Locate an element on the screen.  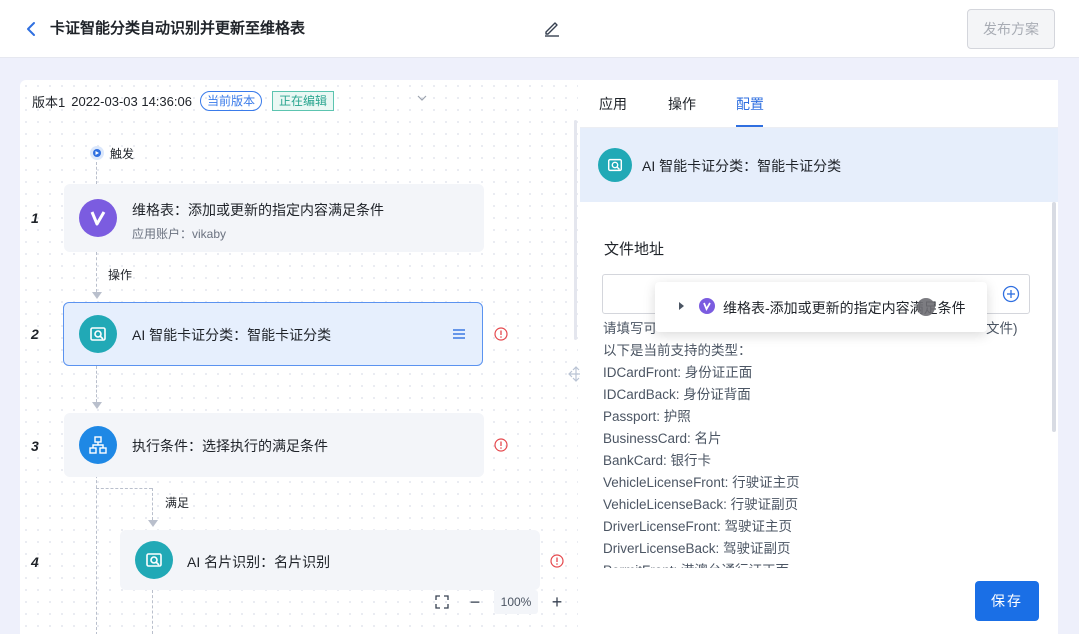
panel-header-title: AI 智能卡证分类：智能卡证分类 is located at coordinates (742, 166).